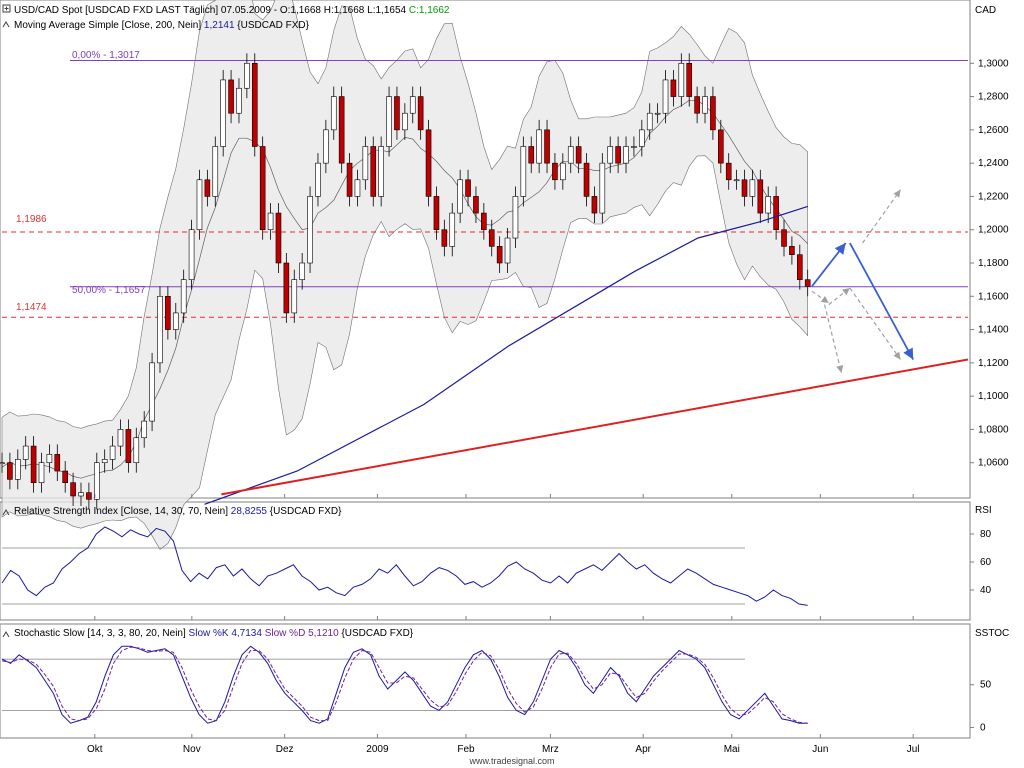 This screenshot has width=1024, height=768. I want to click on fib-50-label: 50,00% - 1,1657, so click(109, 290).